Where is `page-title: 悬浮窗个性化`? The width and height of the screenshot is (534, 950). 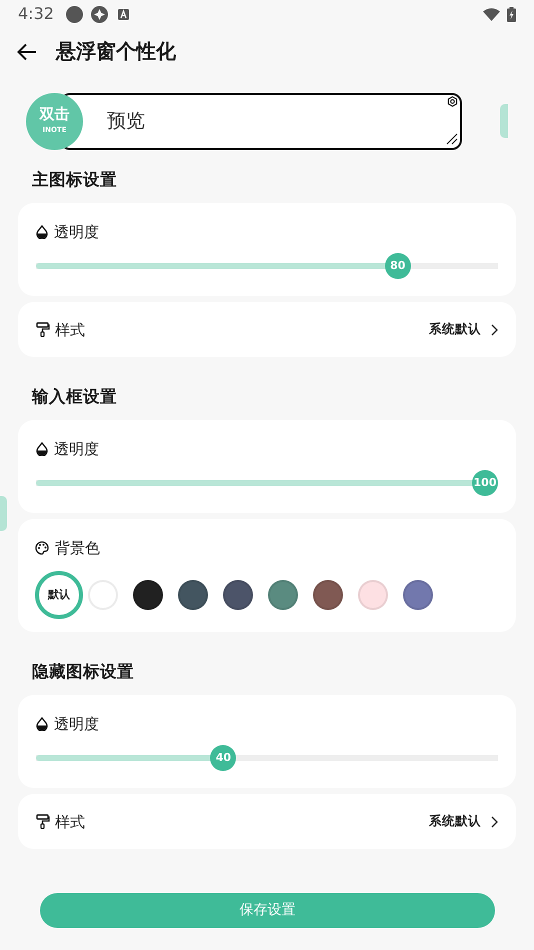 page-title: 悬浮窗个性化 is located at coordinates (116, 51).